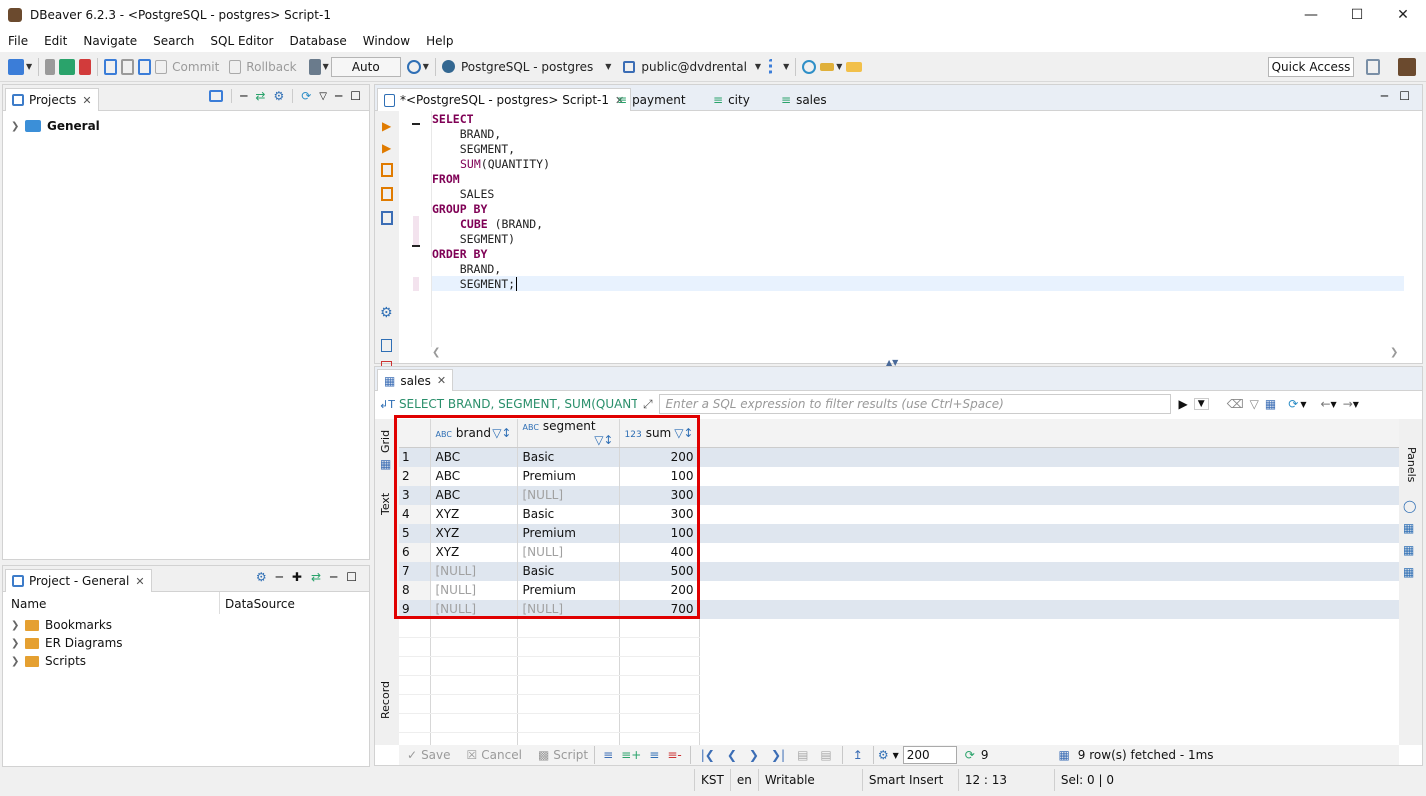 The width and height of the screenshot is (1426, 796). What do you see at coordinates (1311, 67) in the screenshot?
I see `quick-access-input: Quick Access` at bounding box center [1311, 67].